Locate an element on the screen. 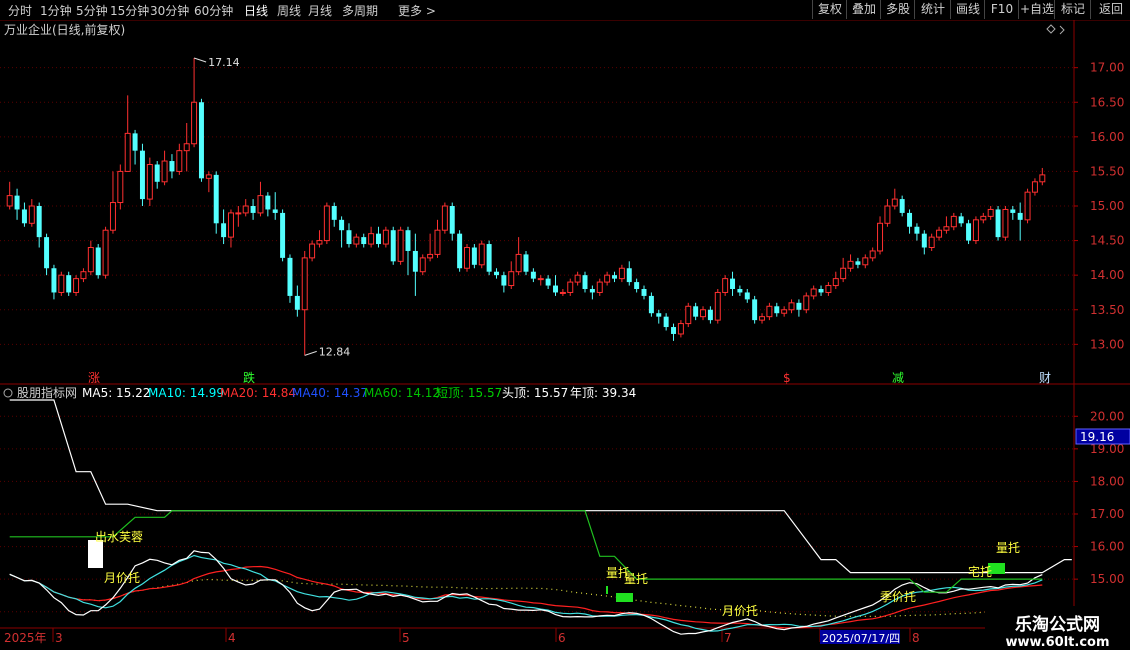 The image size is (1130, 650). indicator-value-4: MA60: 14.12 is located at coordinates (402, 393).